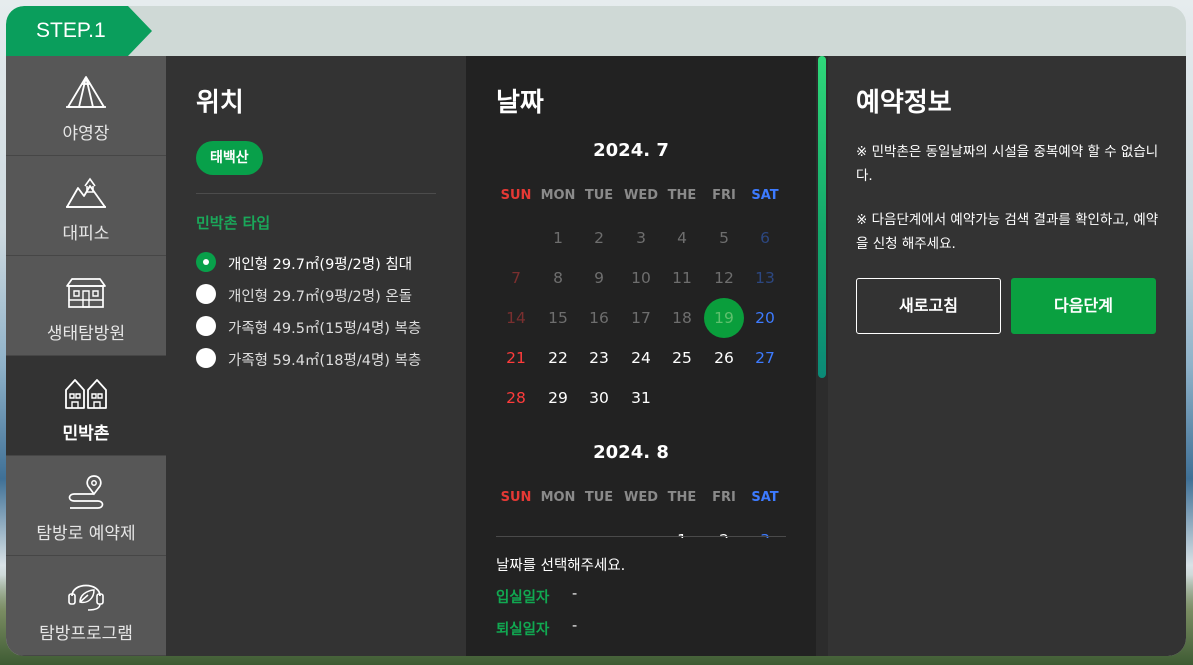 Image resolution: width=1193 pixels, height=665 pixels. What do you see at coordinates (86, 394) in the screenshot?
I see `houses-icon` at bounding box center [86, 394].